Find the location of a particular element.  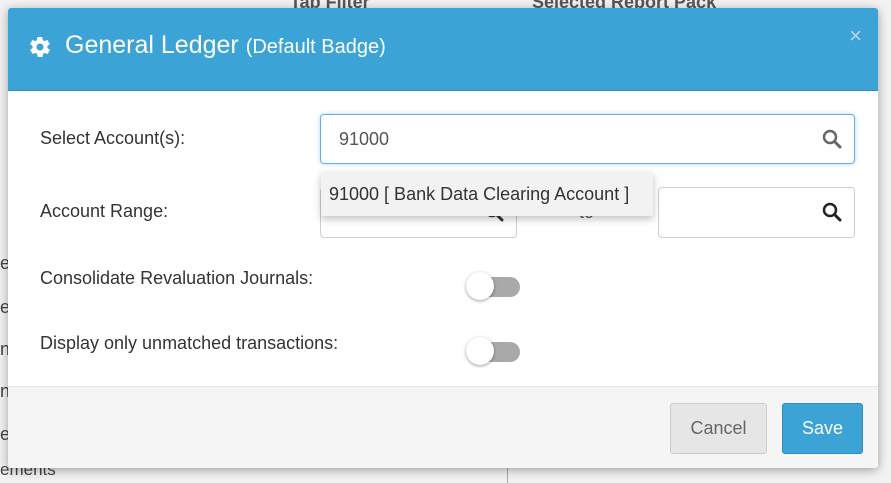

unmatched-transactions-toggle is located at coordinates (494, 351).